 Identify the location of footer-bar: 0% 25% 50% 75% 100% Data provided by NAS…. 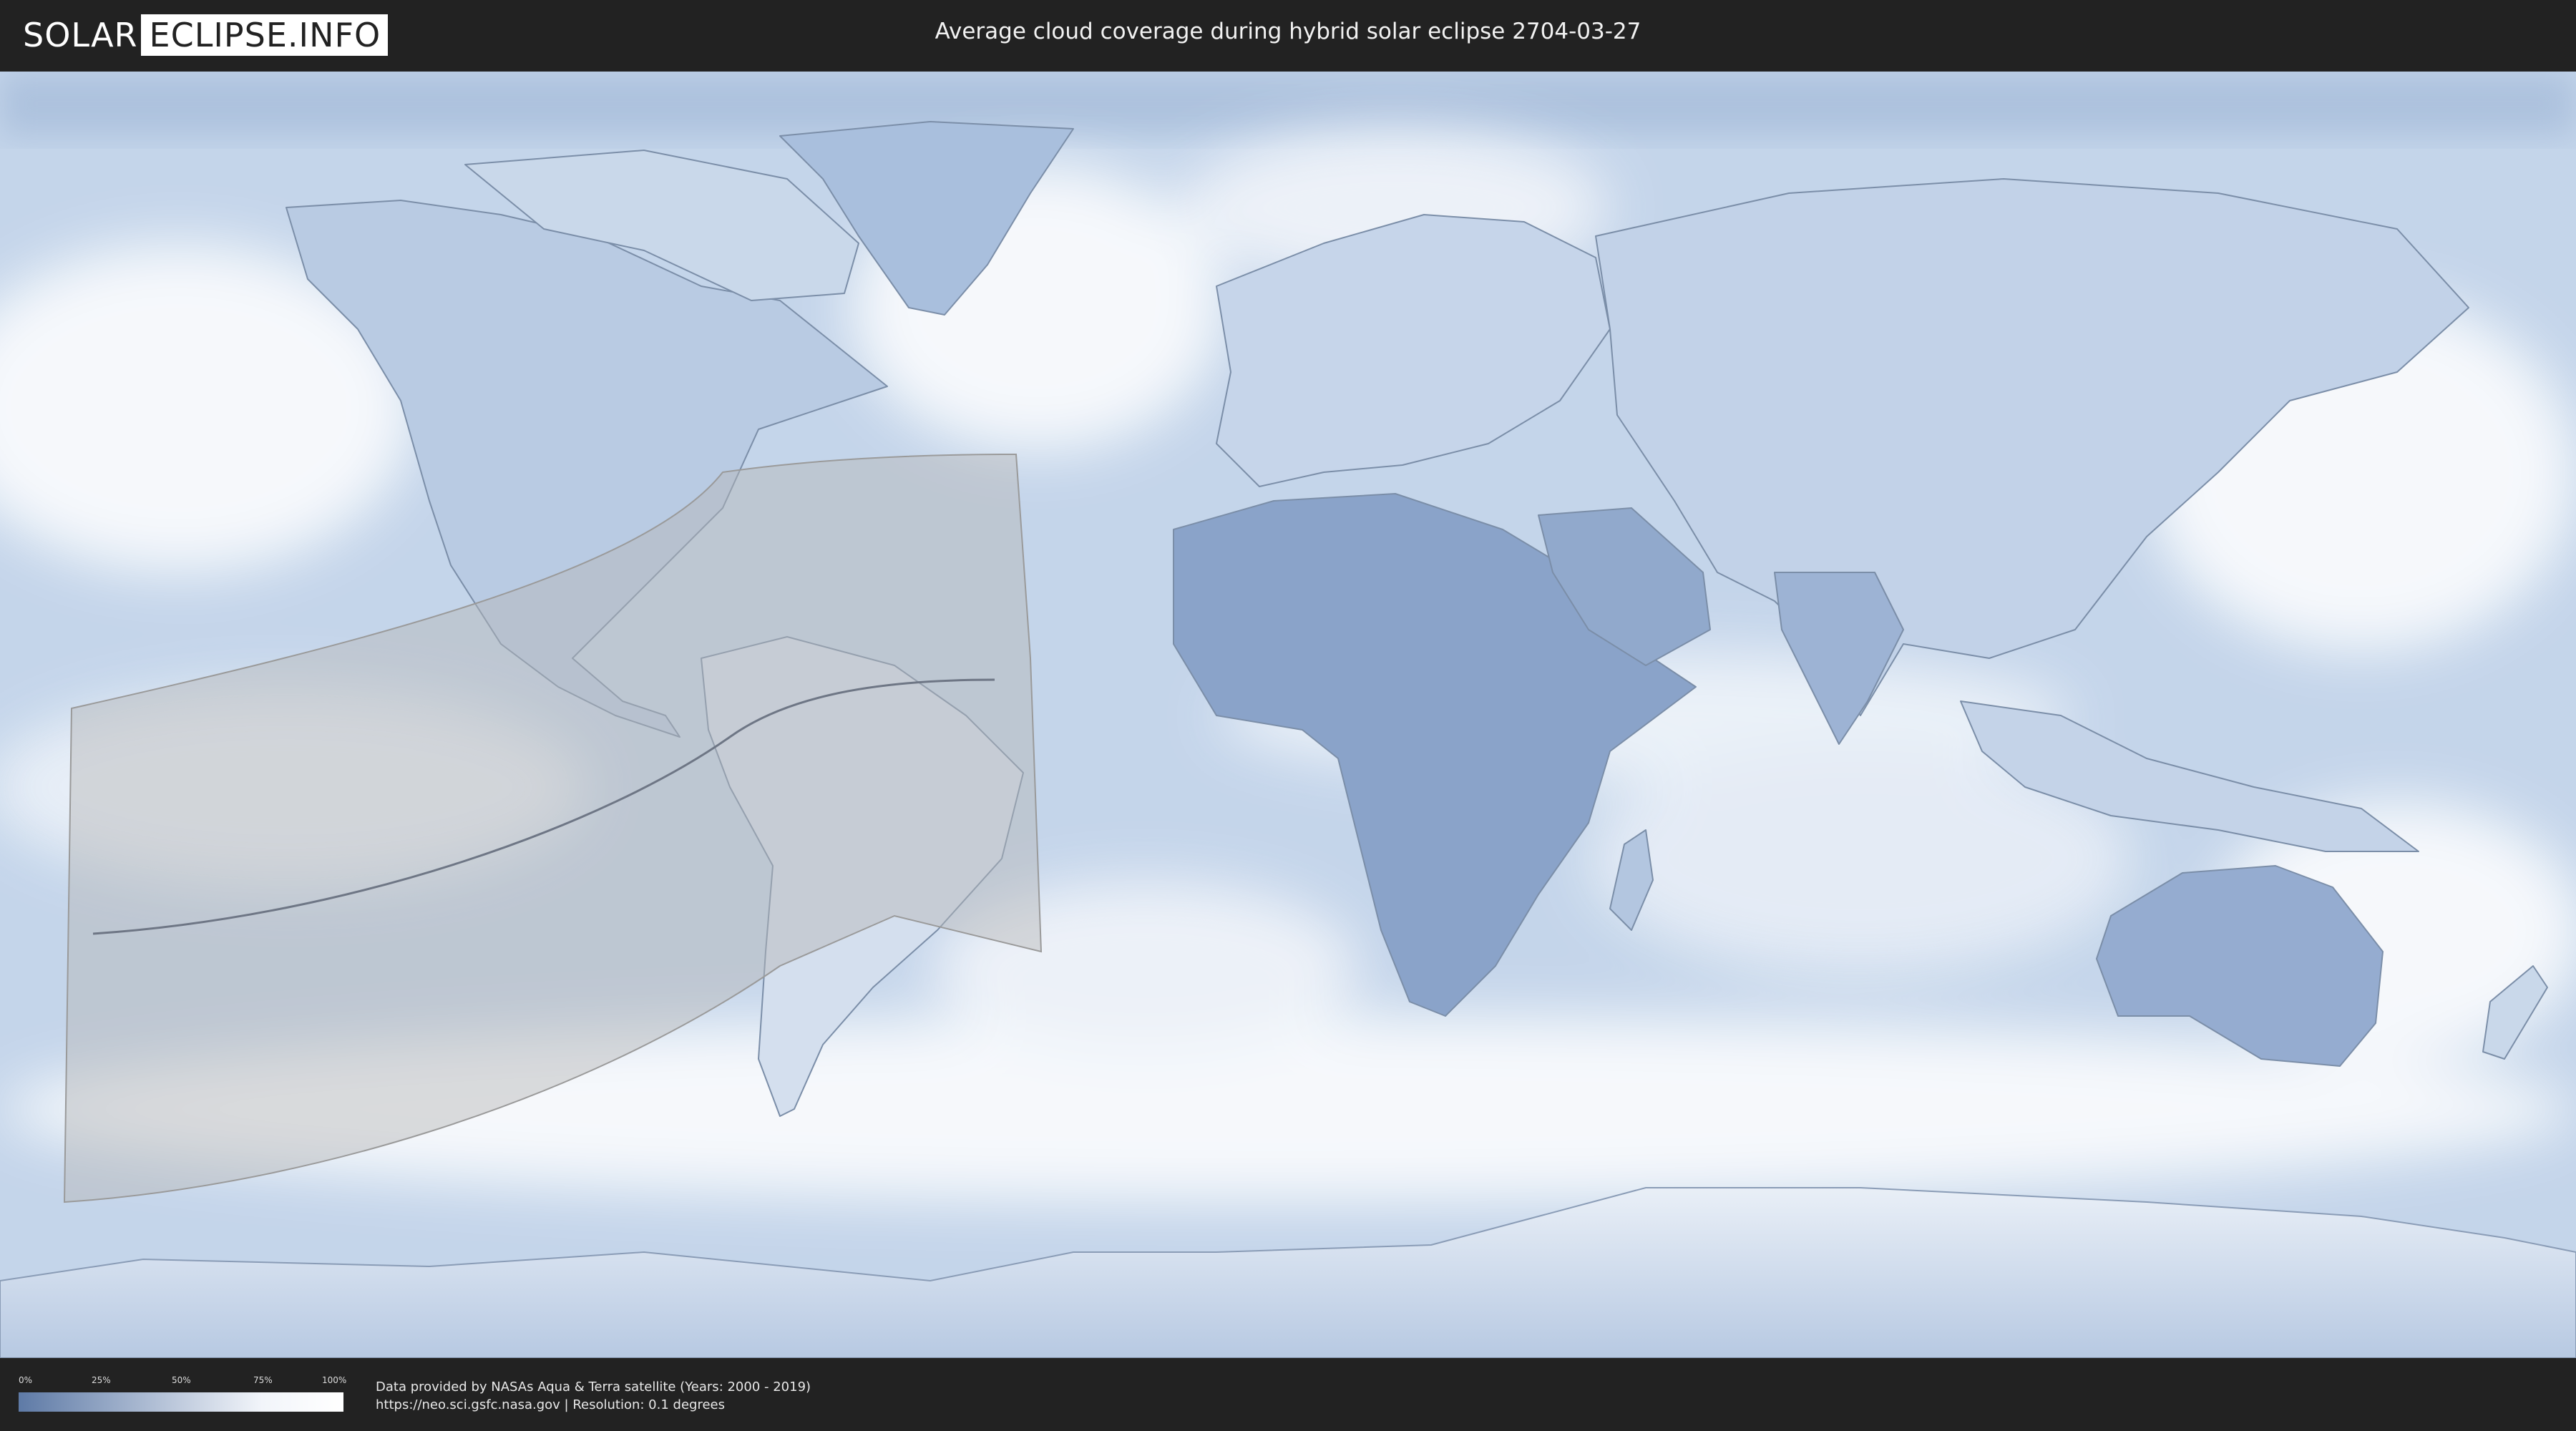
(1288, 1394).